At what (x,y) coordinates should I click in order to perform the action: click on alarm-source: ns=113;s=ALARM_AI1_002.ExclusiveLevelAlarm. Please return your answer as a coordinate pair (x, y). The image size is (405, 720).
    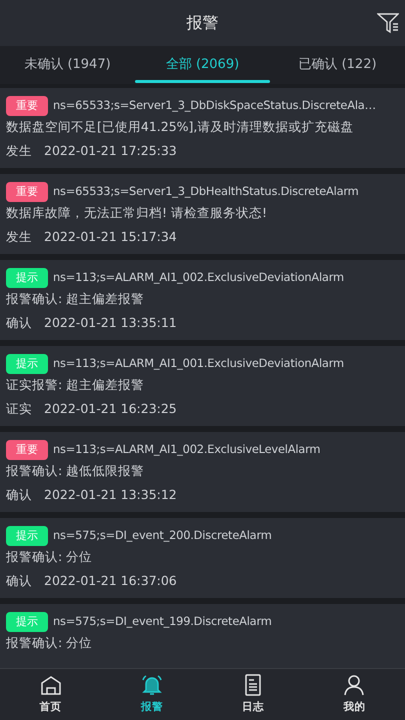
    Looking at the image, I should click on (186, 449).